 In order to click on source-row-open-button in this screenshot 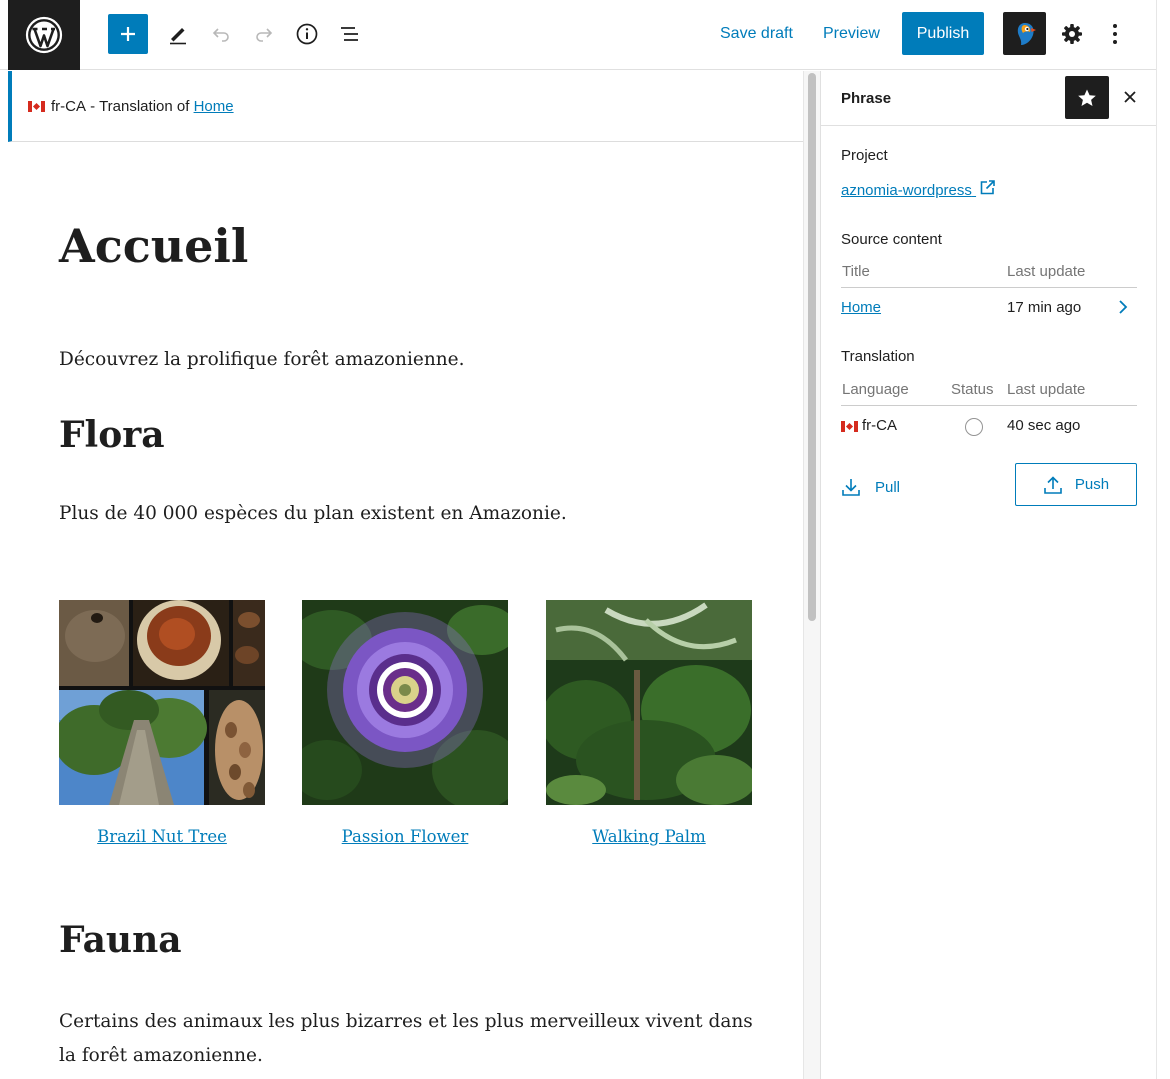, I will do `click(1123, 307)`.